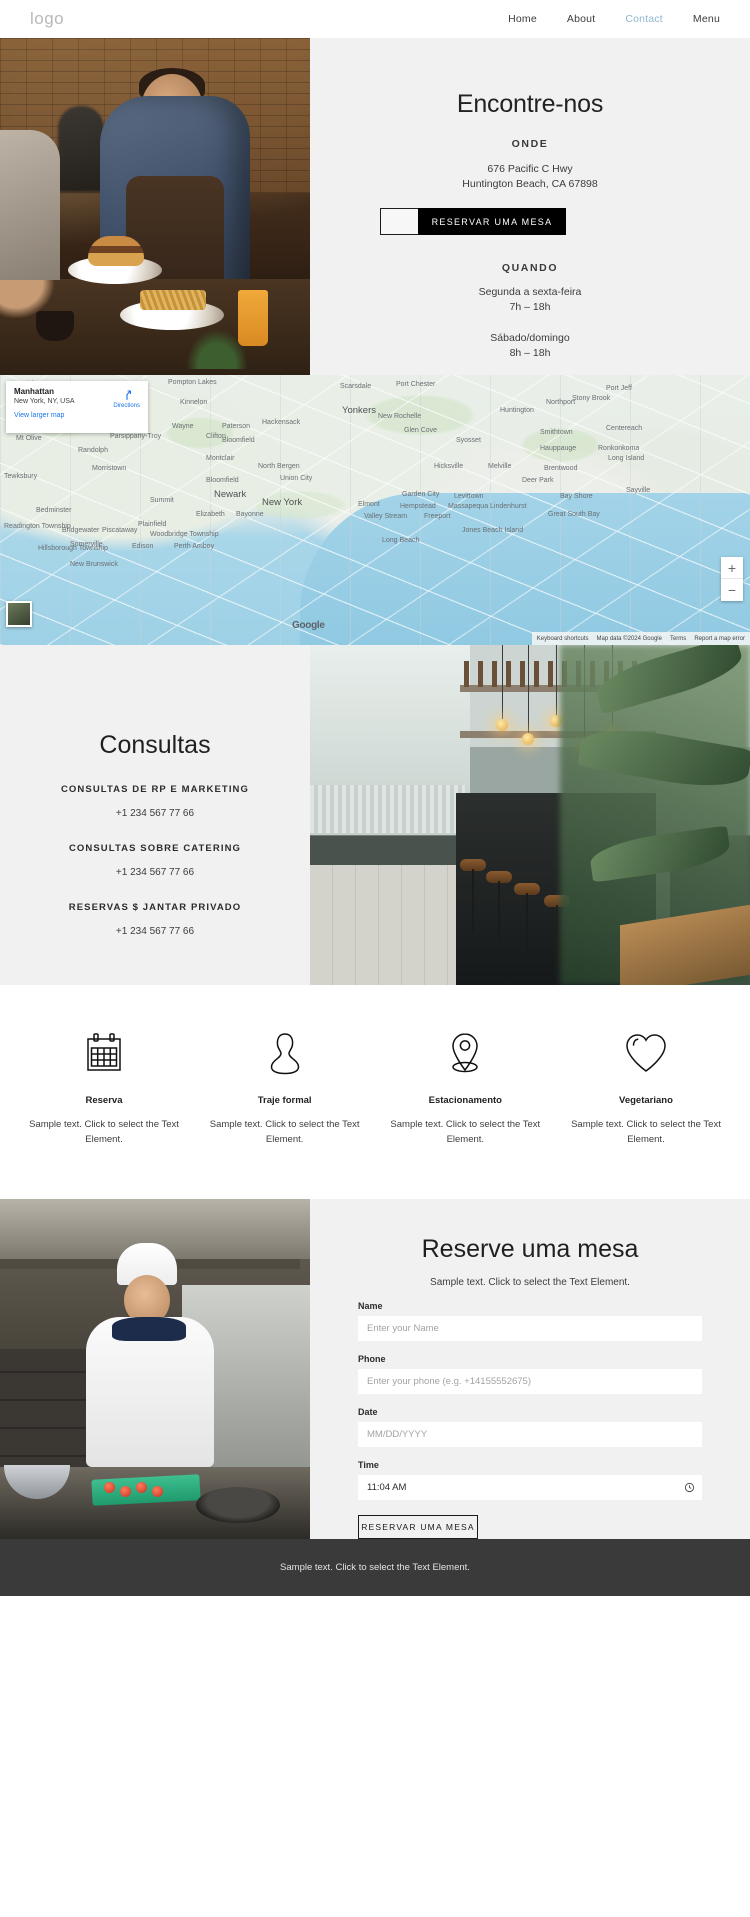 The width and height of the screenshot is (750, 1917). What do you see at coordinates (192, 382) in the screenshot?
I see `map-label: Pompton Lakes` at bounding box center [192, 382].